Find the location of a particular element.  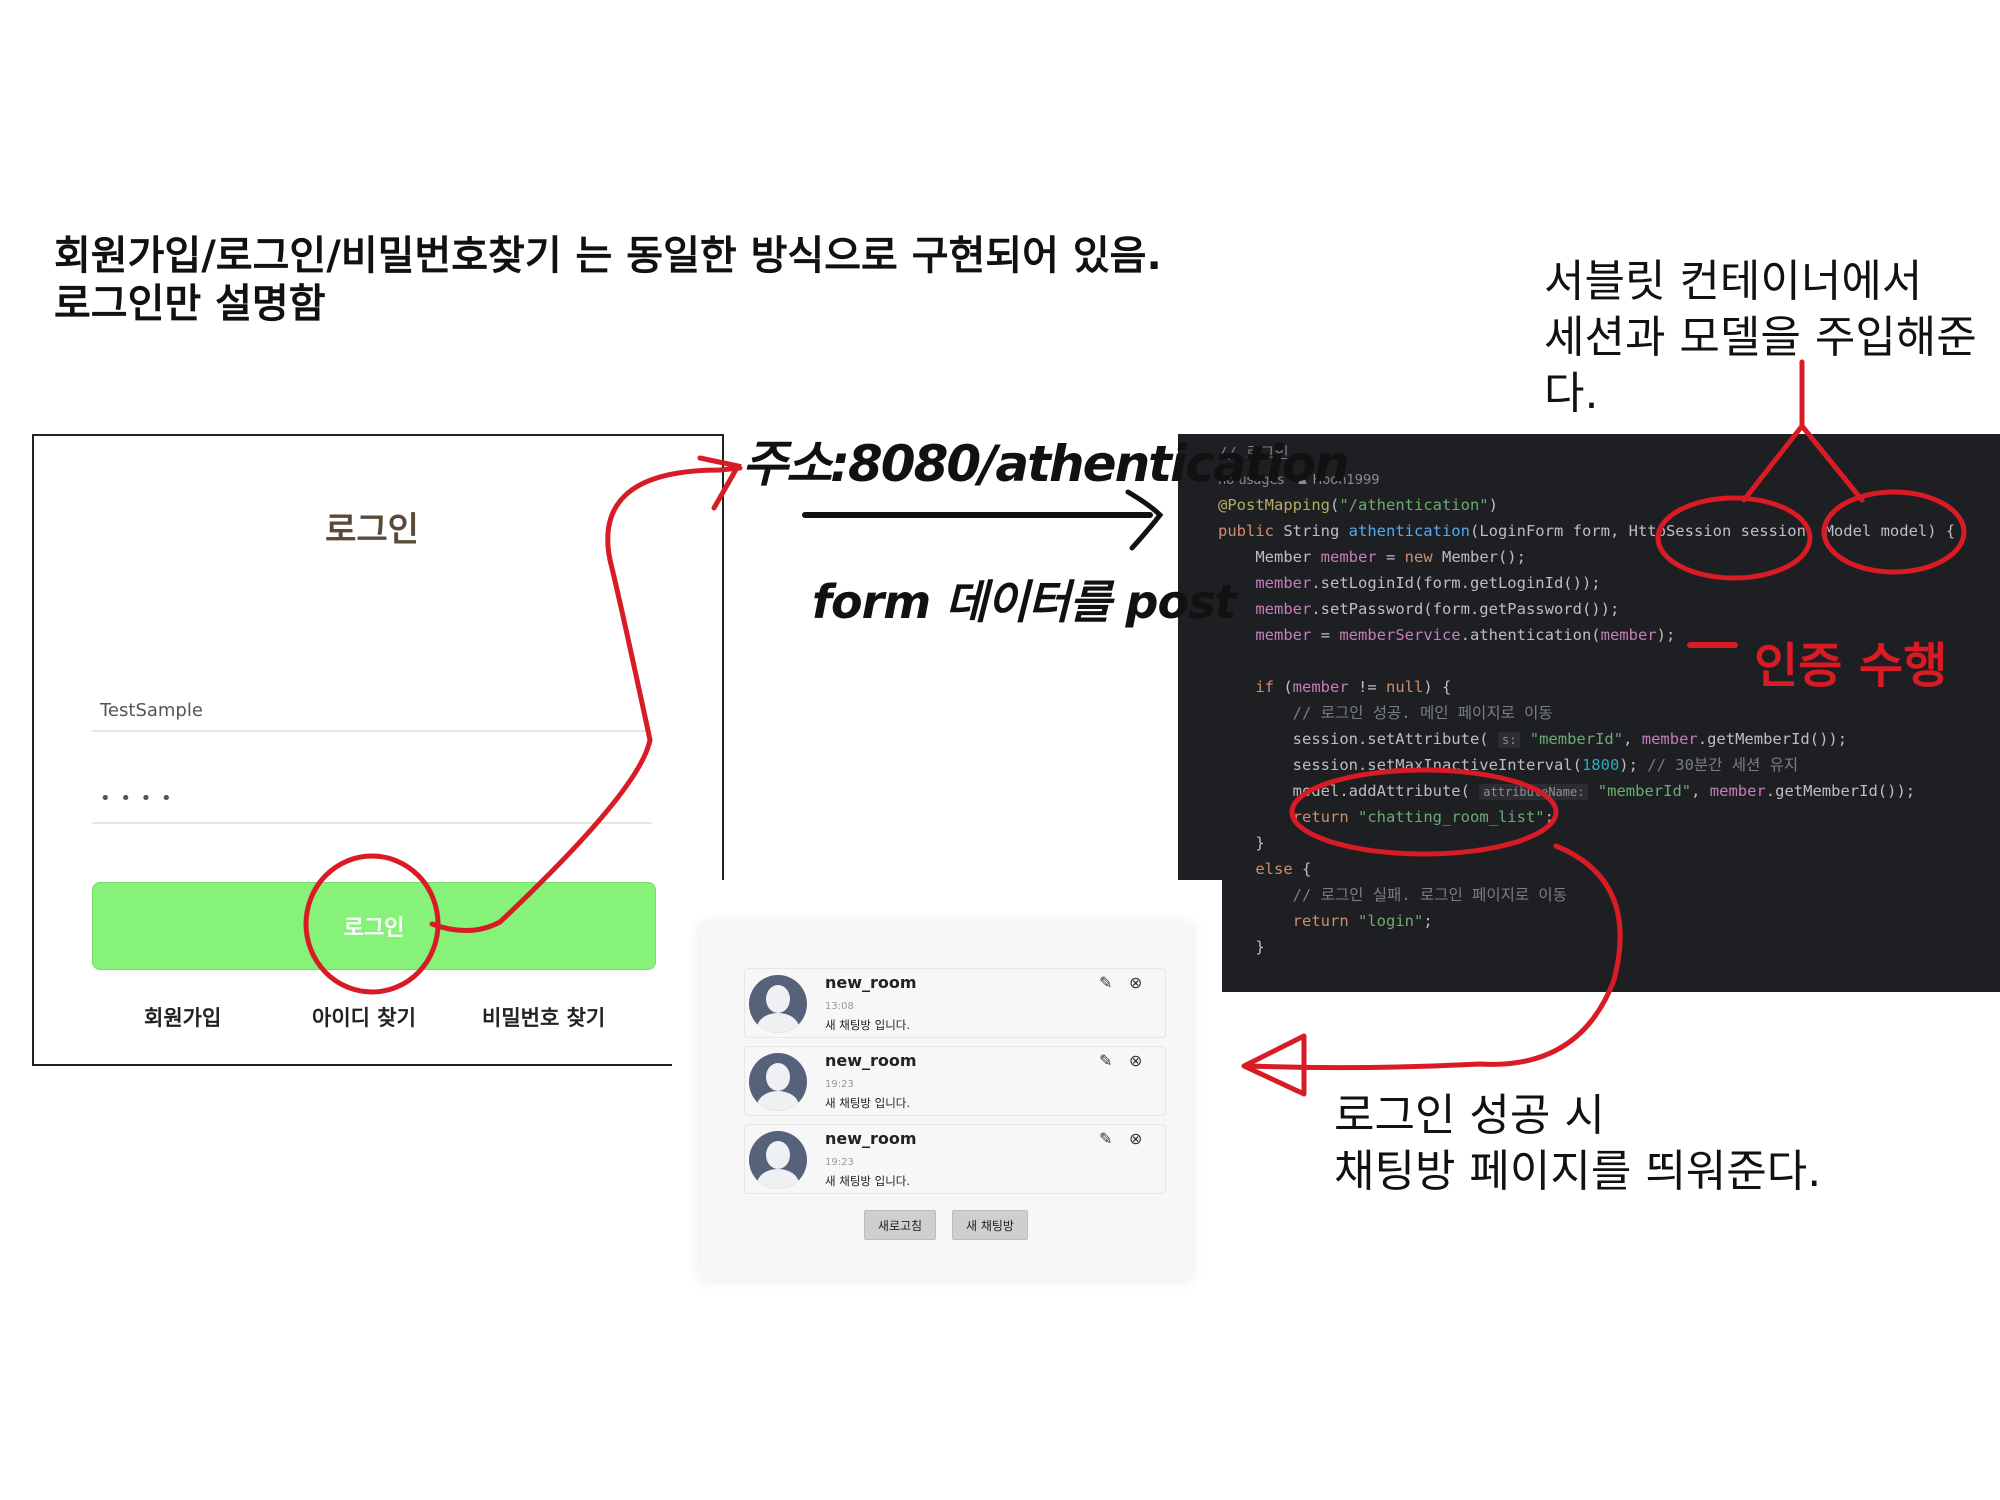

login-button-circle is located at coordinates (372, 924).